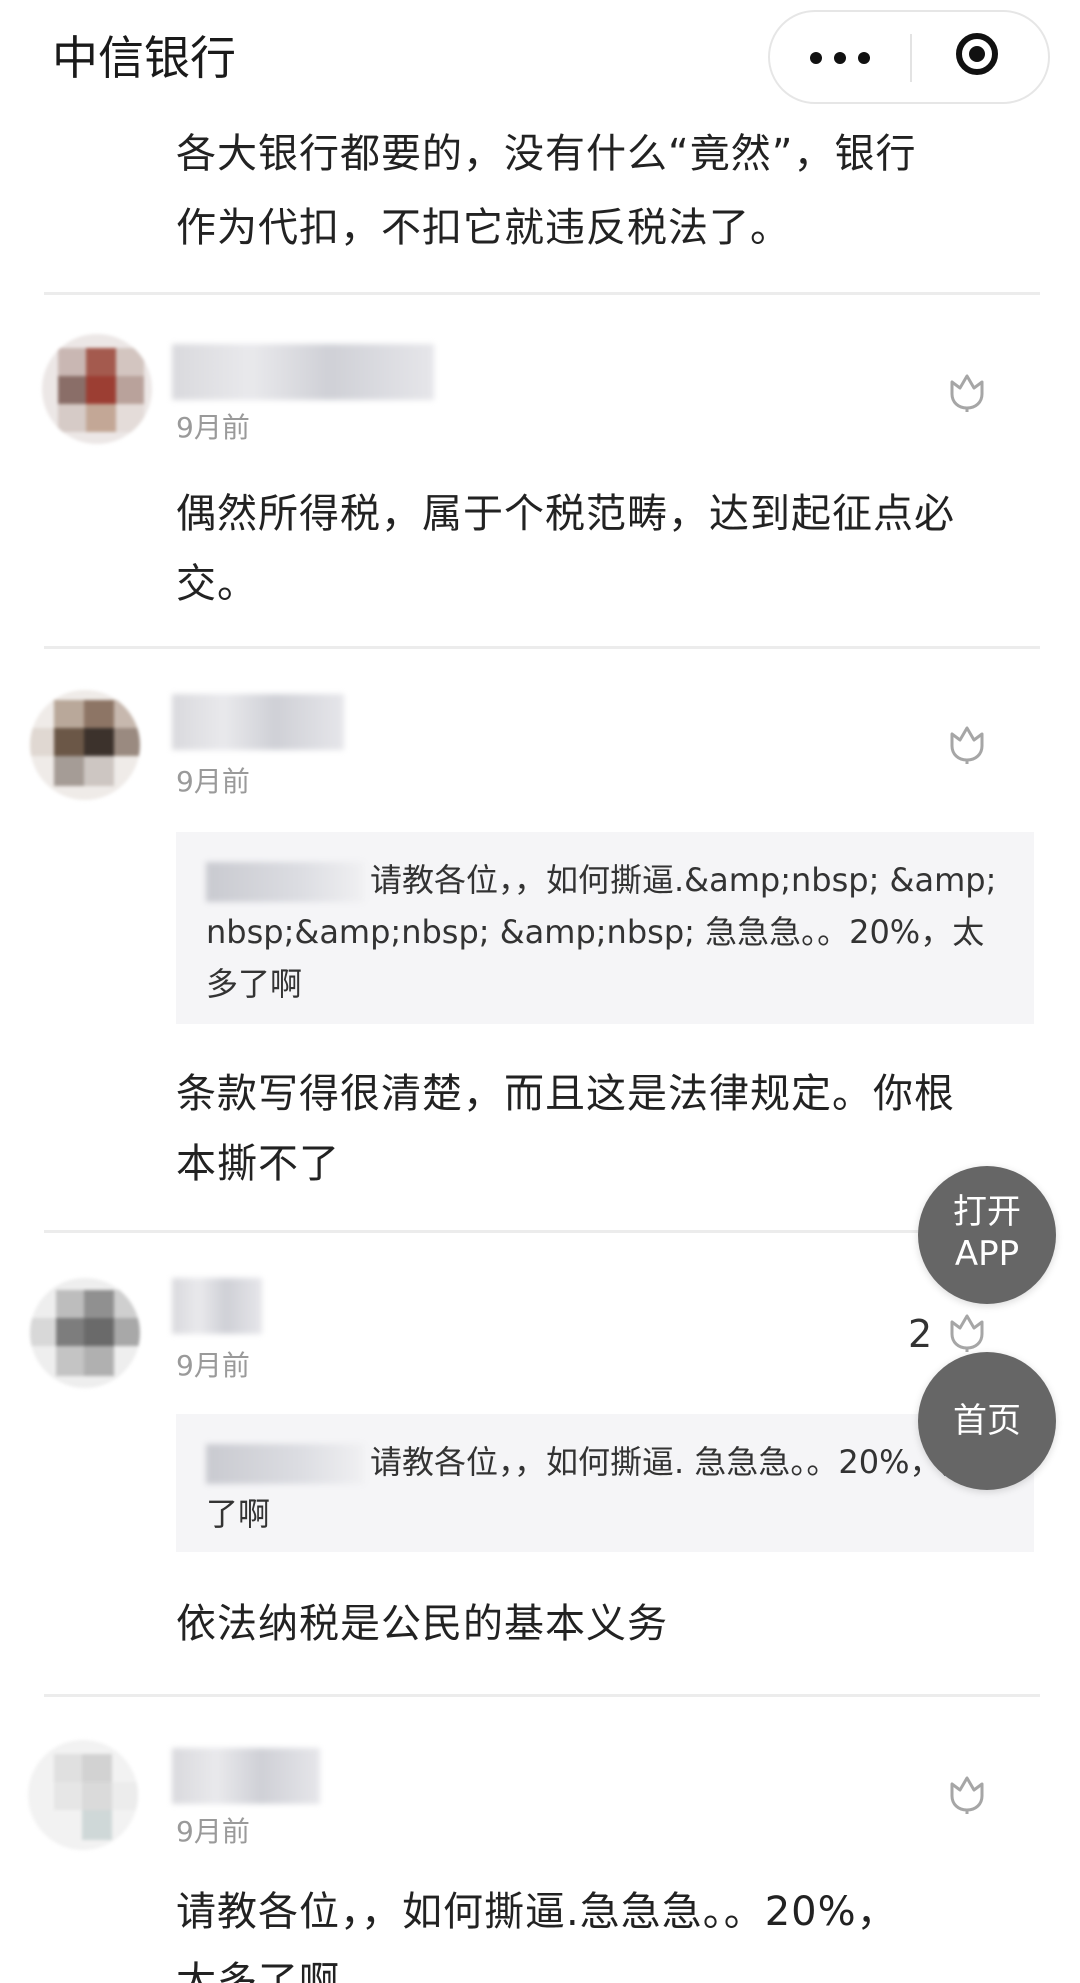 The image size is (1080, 1983). Describe the element at coordinates (258, 1971) in the screenshot. I see `comment-text-line: 太多了啊` at that location.